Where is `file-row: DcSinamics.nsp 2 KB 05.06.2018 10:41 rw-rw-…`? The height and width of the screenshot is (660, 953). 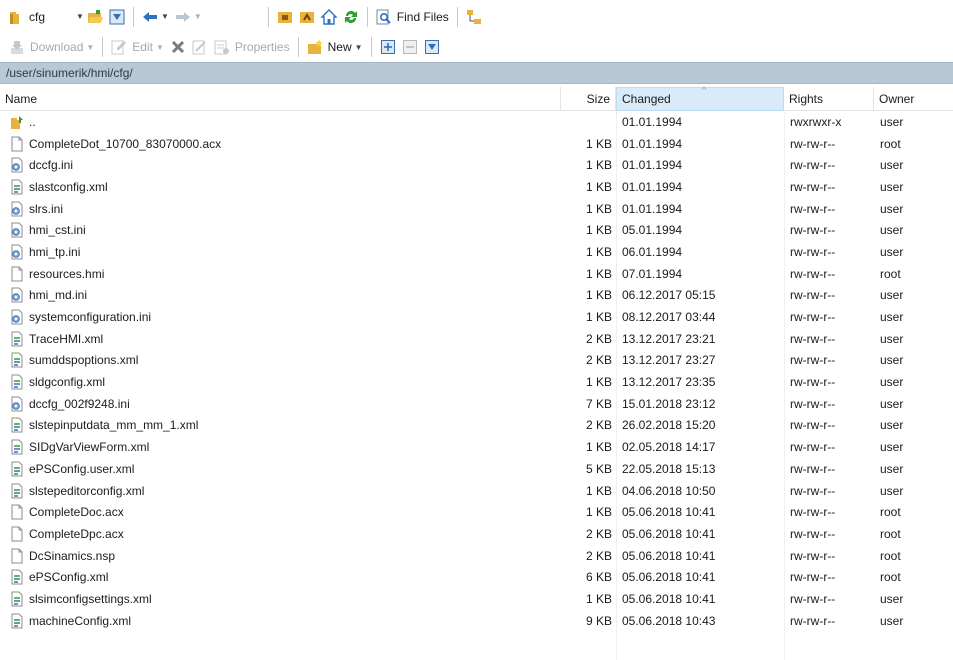
file-row: DcSinamics.nsp 2 KB 05.06.2018 10:41 rw-rw-… is located at coordinates (476, 556).